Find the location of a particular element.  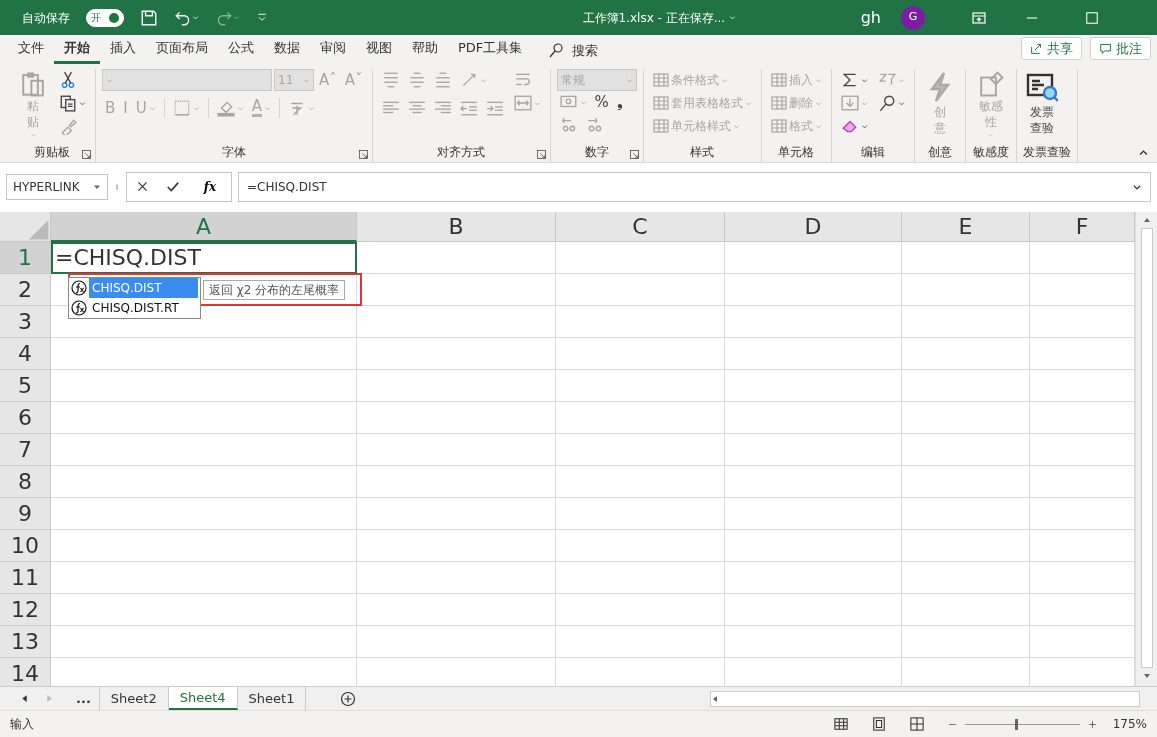

autosave-toggle: 开 is located at coordinates (105, 17).